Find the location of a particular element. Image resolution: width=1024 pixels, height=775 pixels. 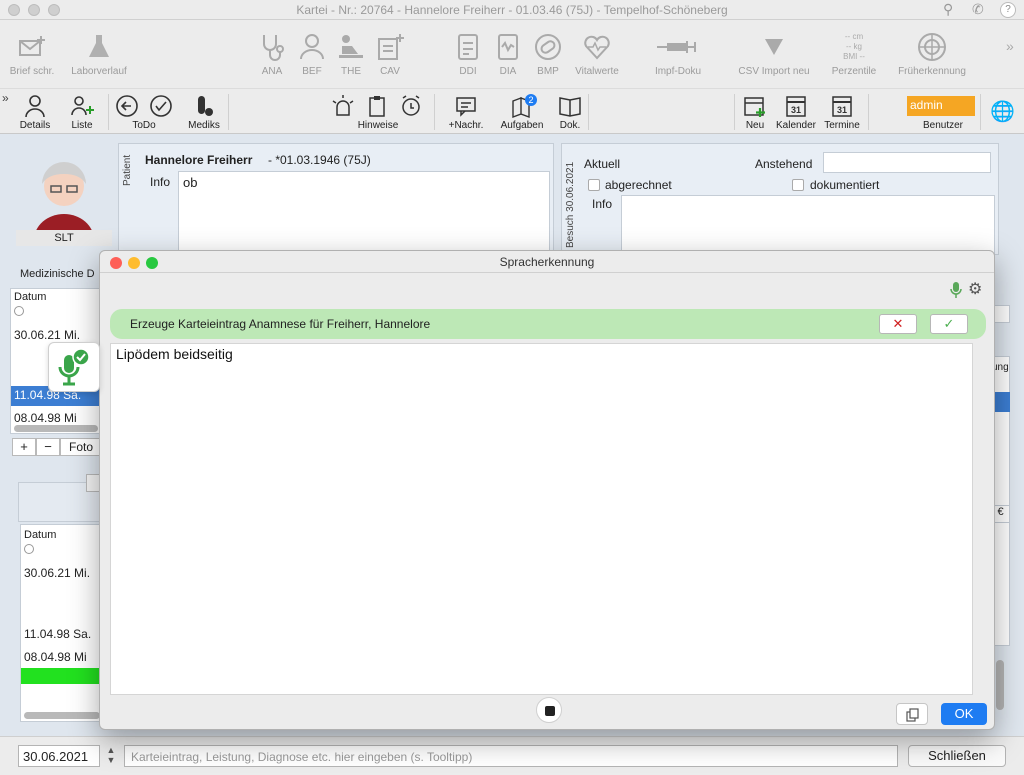

frueherkennung-button: Früherkennung is located at coordinates (932, 53).